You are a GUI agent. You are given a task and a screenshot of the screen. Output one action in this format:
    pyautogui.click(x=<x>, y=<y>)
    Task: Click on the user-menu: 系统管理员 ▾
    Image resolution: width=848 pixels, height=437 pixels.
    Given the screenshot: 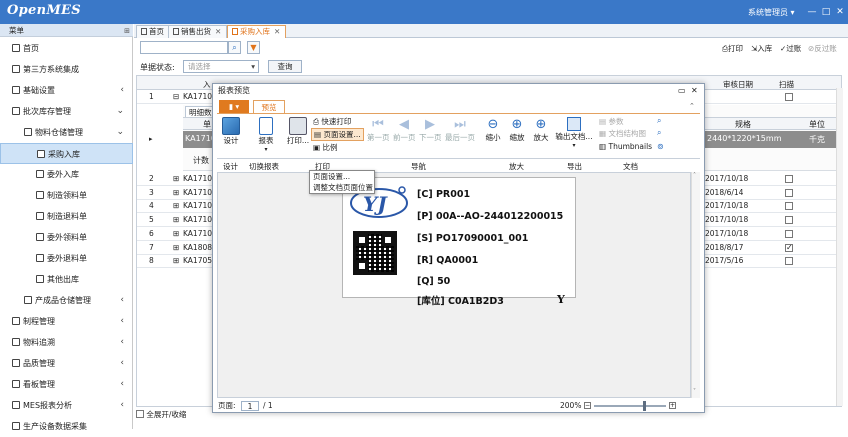 What is the action you would take?
    pyautogui.click(x=771, y=12)
    